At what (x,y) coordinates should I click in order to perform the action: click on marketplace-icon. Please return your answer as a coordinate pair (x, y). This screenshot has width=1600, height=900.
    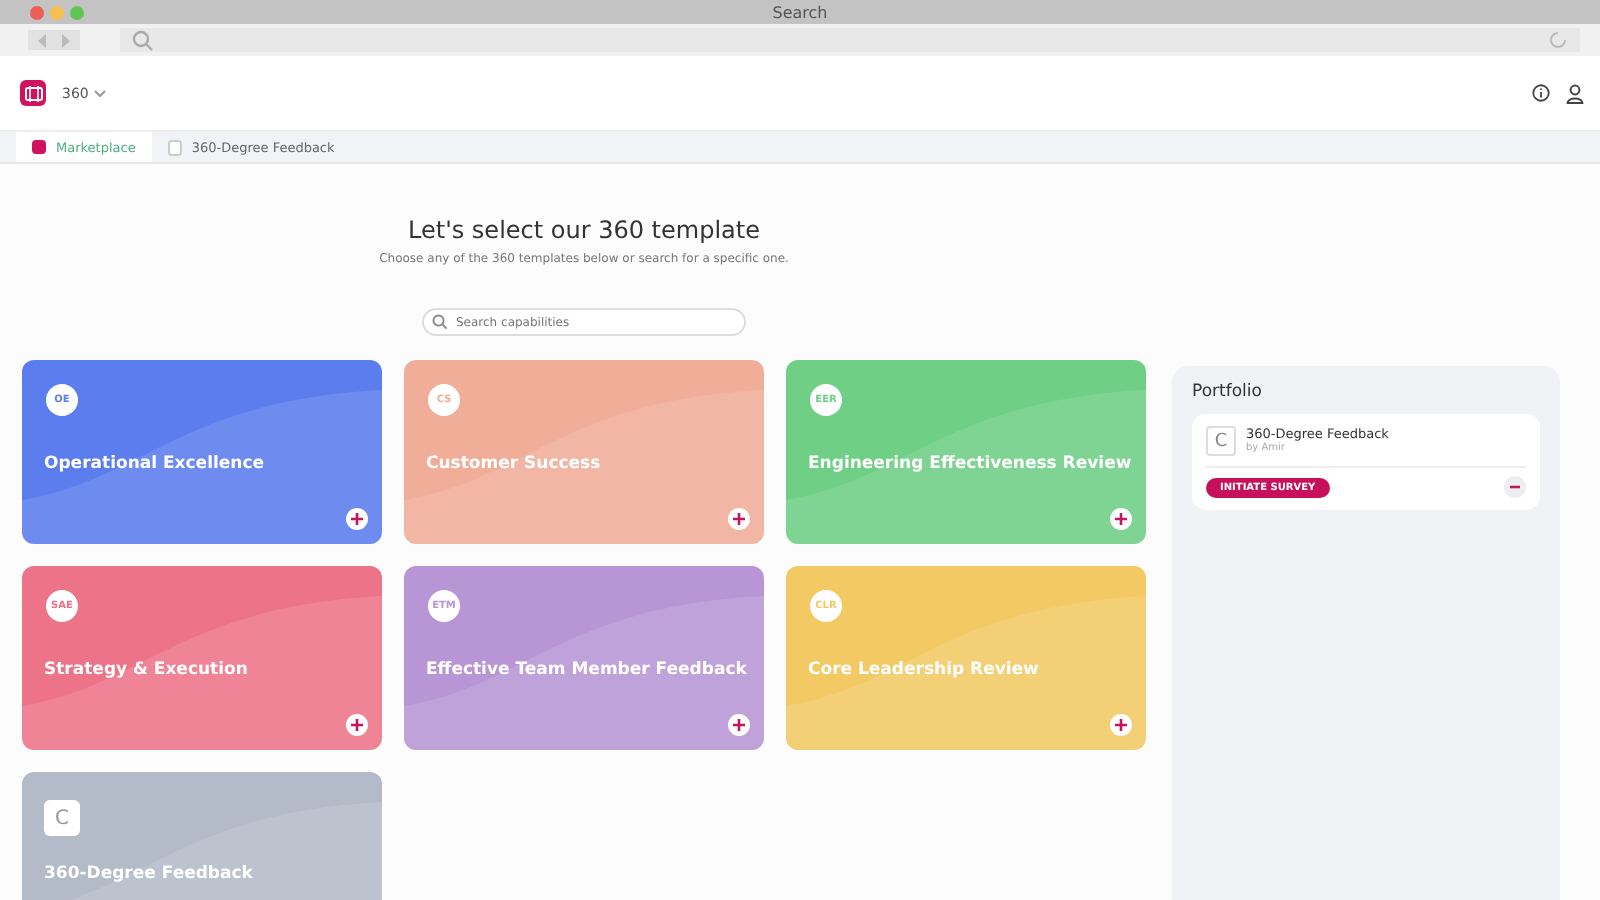
    Looking at the image, I should click on (39, 147).